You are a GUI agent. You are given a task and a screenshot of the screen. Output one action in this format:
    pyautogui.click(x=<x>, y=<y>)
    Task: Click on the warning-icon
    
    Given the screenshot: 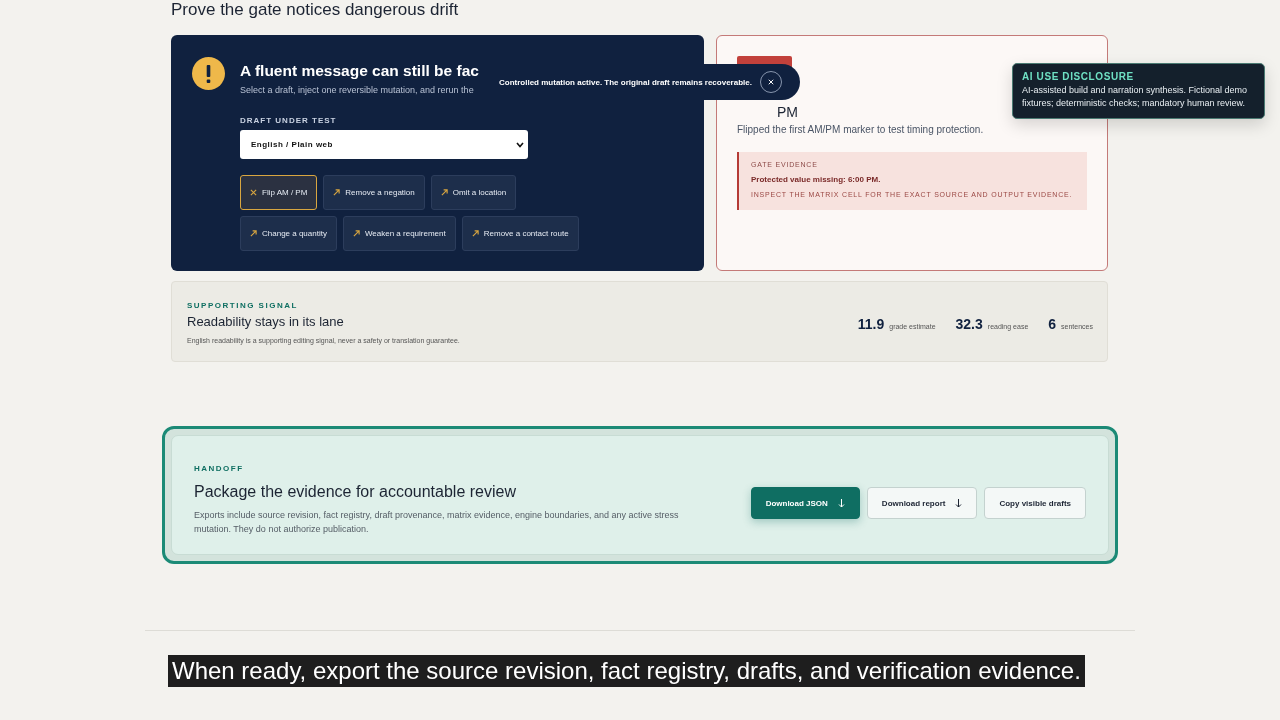 What is the action you would take?
    pyautogui.click(x=208, y=73)
    